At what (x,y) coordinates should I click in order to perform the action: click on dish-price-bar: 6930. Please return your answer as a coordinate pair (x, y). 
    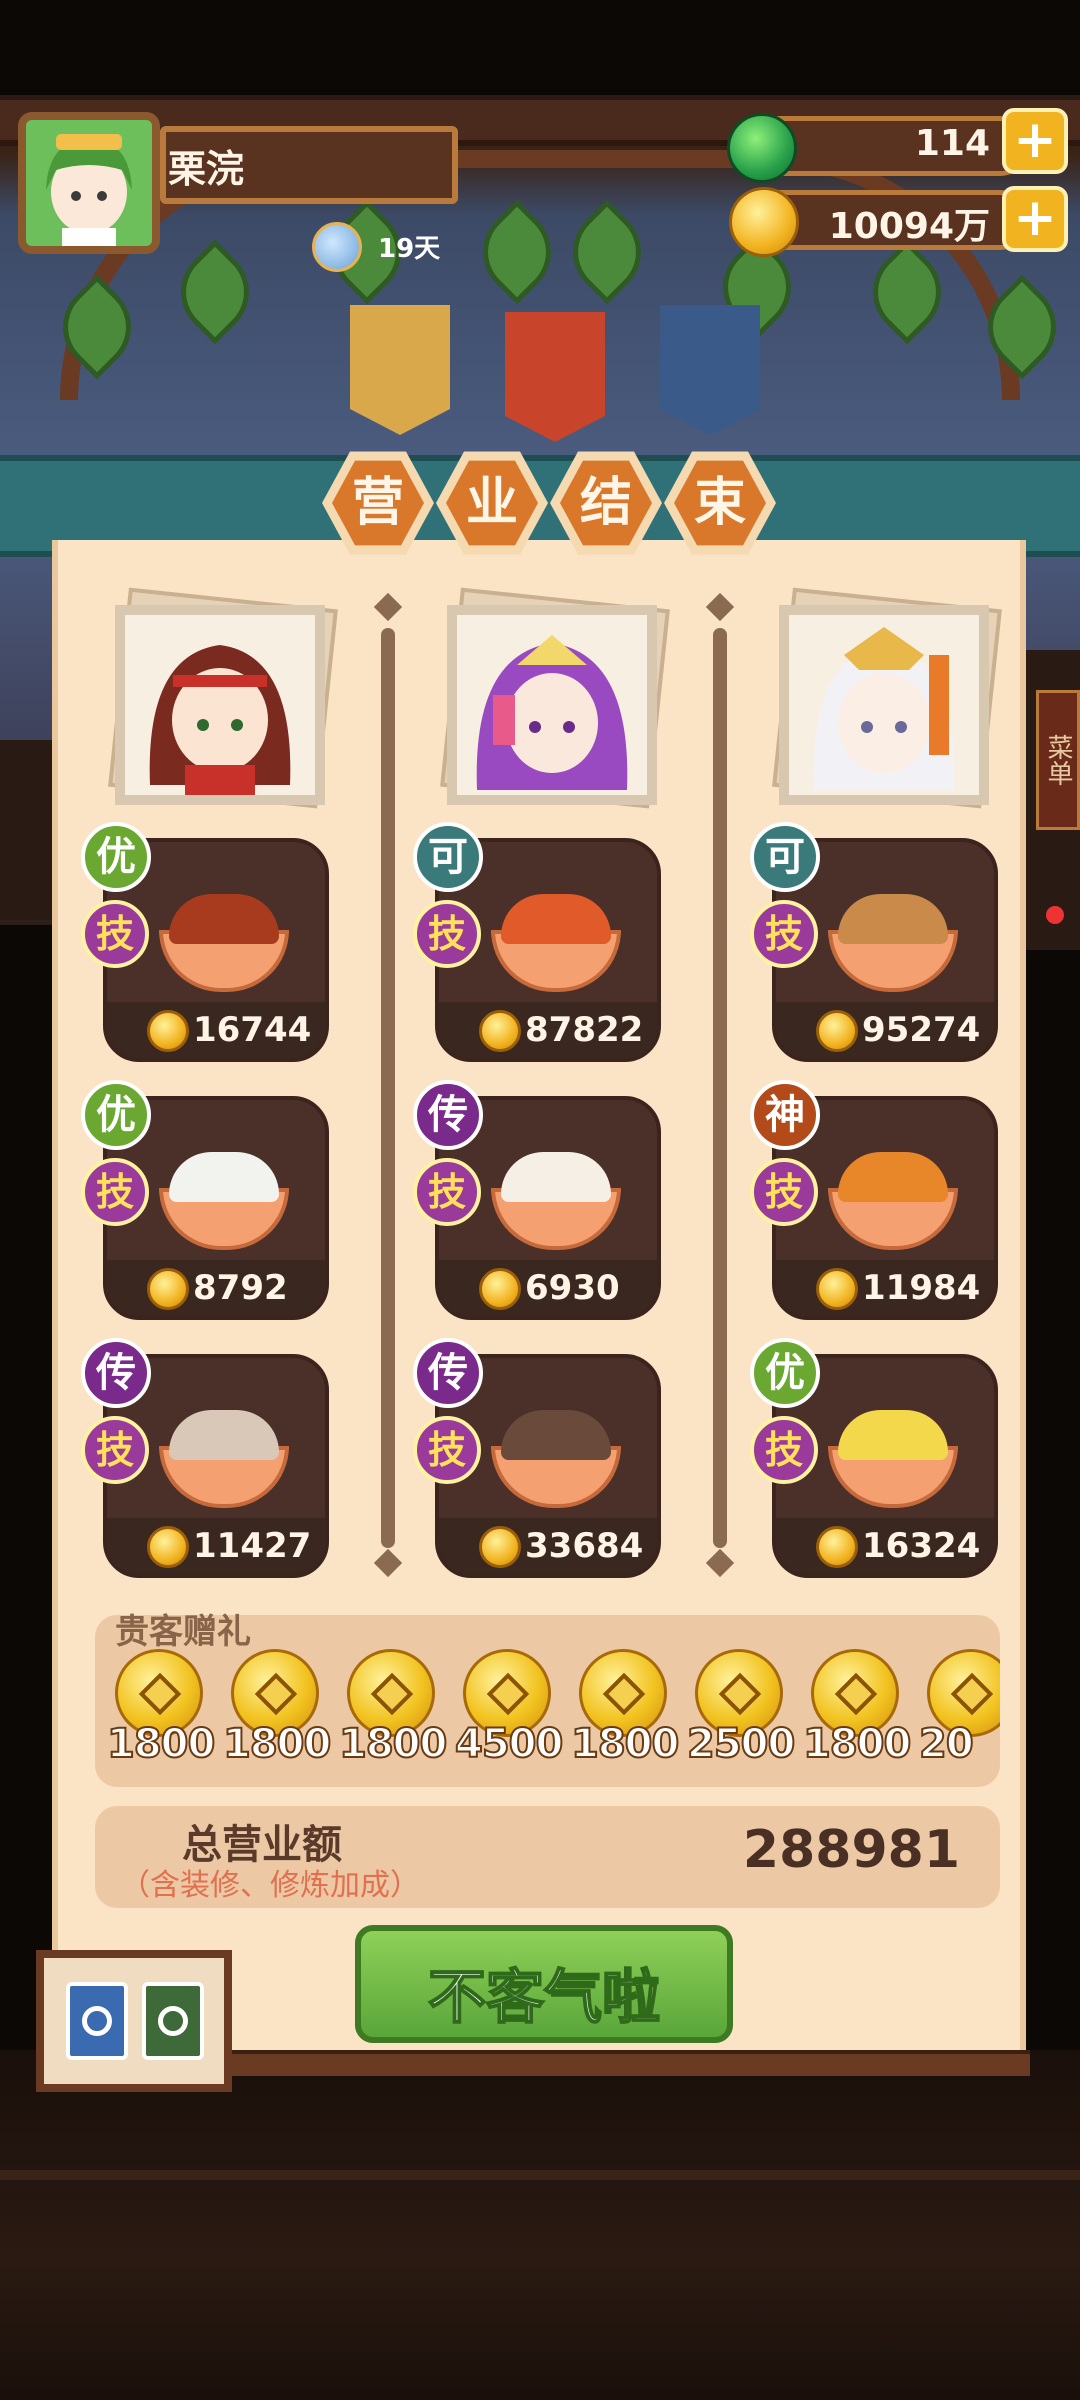
    Looking at the image, I should click on (548, 1288).